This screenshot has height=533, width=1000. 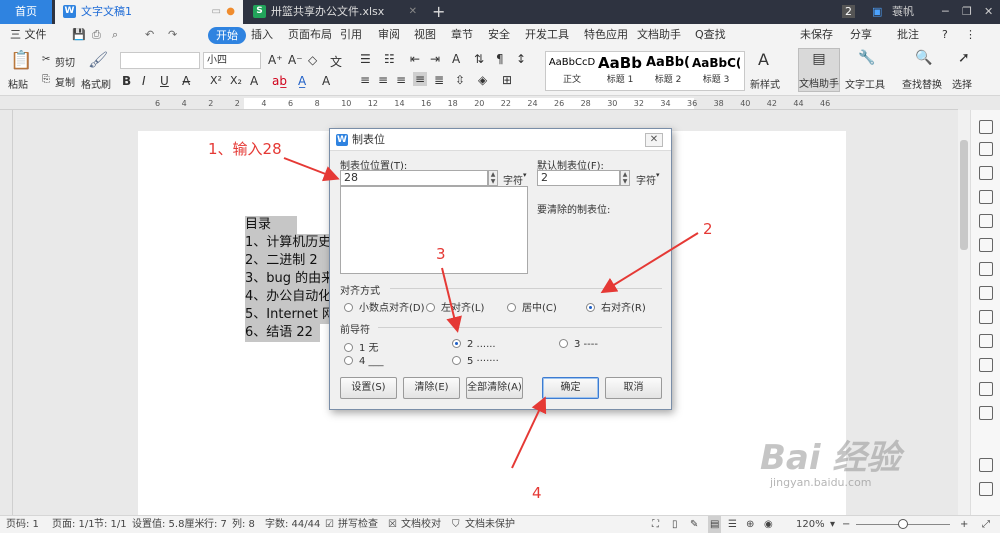 I want to click on line-spacing-icon: ↕, so click(x=521, y=59).